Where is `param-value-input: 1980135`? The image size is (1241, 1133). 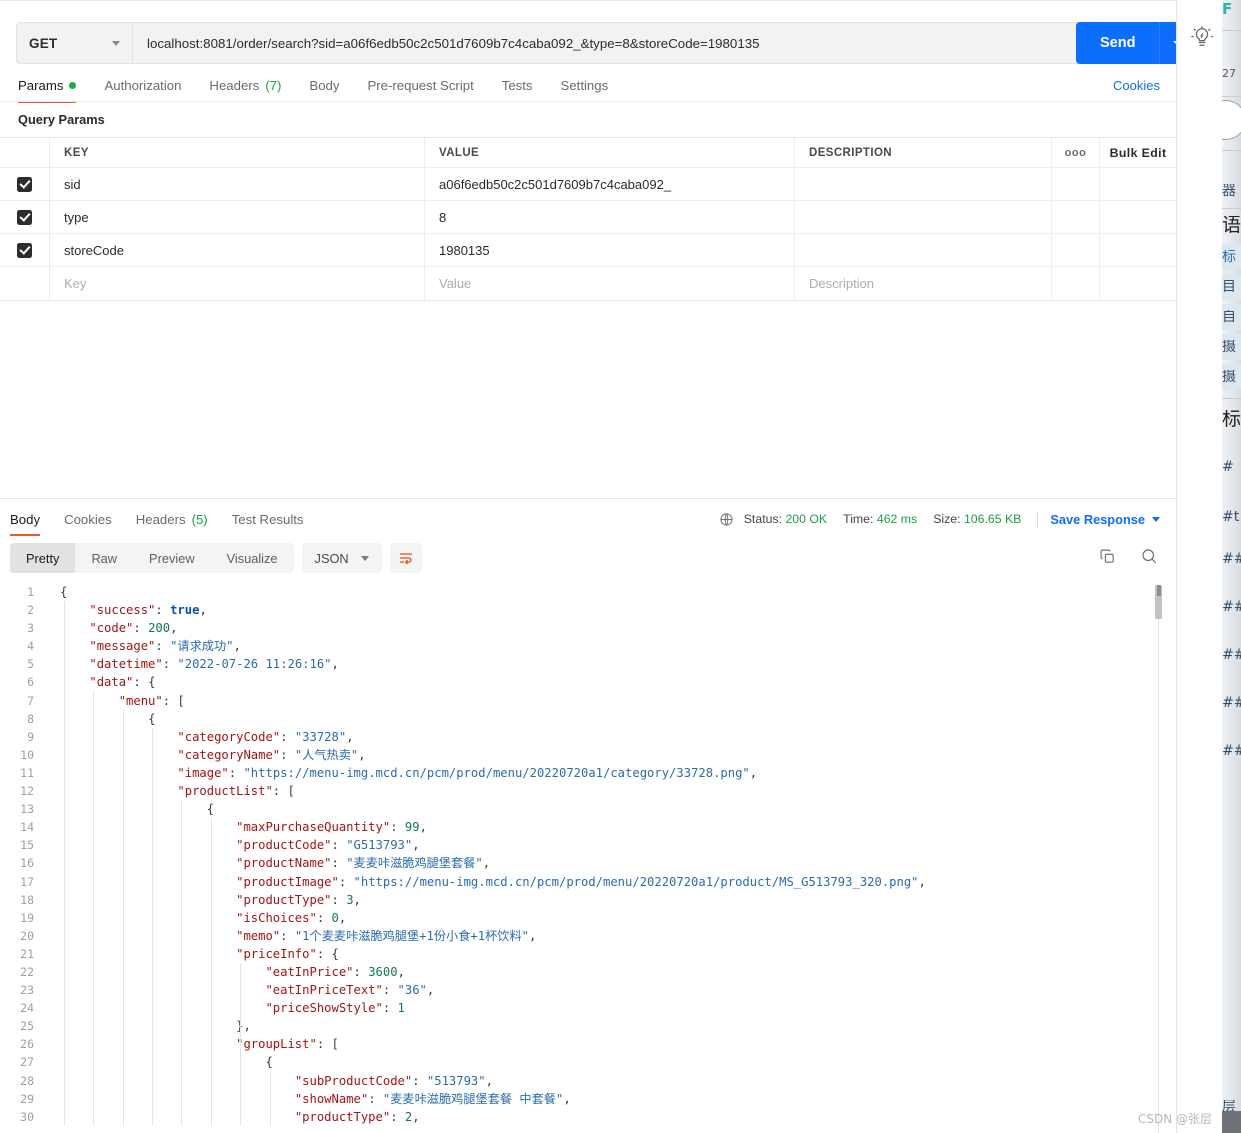
param-value-input: 1980135 is located at coordinates (610, 250).